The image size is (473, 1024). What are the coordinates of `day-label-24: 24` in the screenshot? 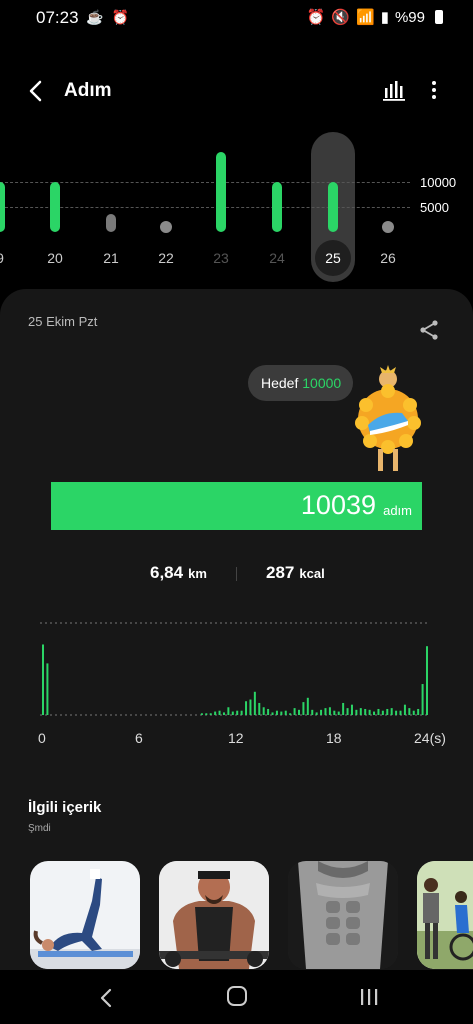 It's located at (277, 258).